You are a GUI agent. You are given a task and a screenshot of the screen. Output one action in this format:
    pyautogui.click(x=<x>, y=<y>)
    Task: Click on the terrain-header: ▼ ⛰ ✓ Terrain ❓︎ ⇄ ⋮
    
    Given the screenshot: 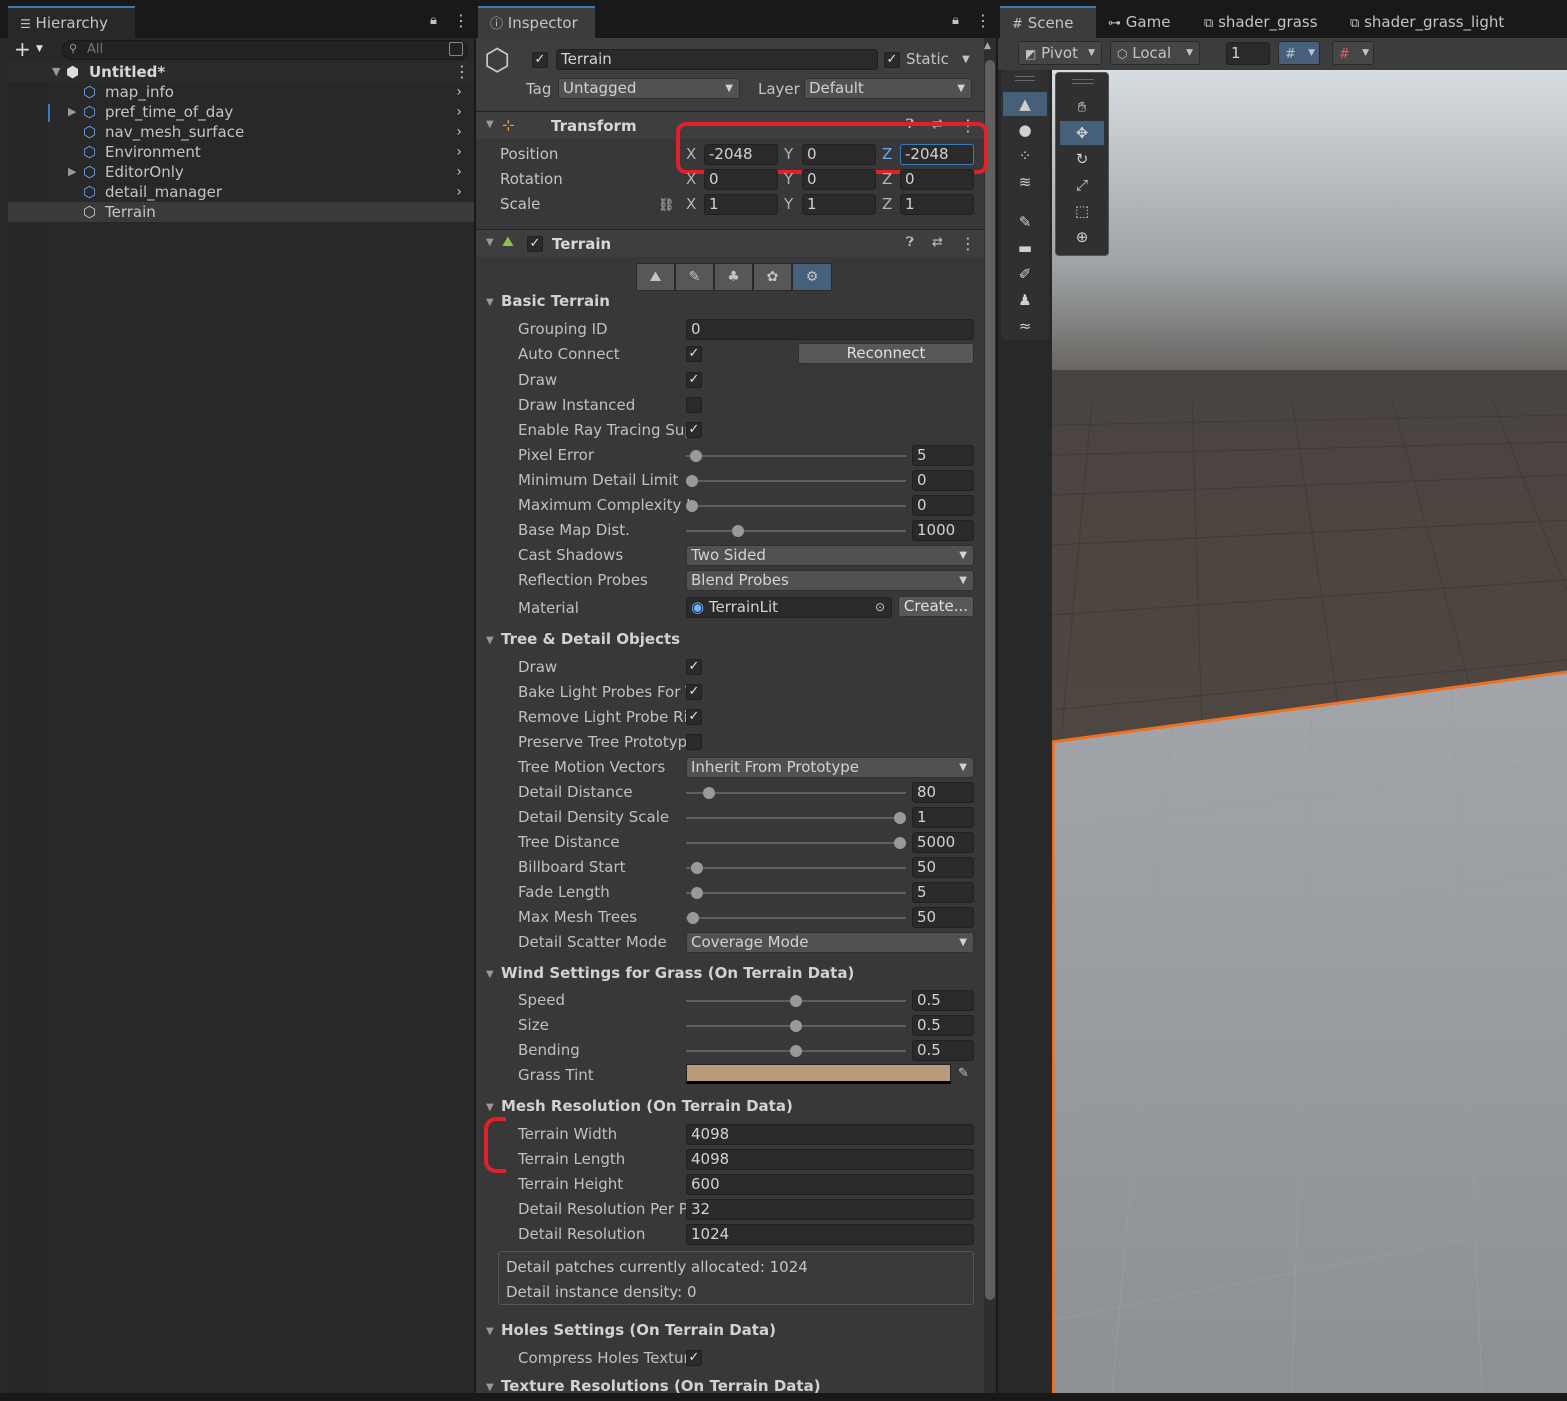 What is the action you would take?
    pyautogui.click(x=730, y=243)
    